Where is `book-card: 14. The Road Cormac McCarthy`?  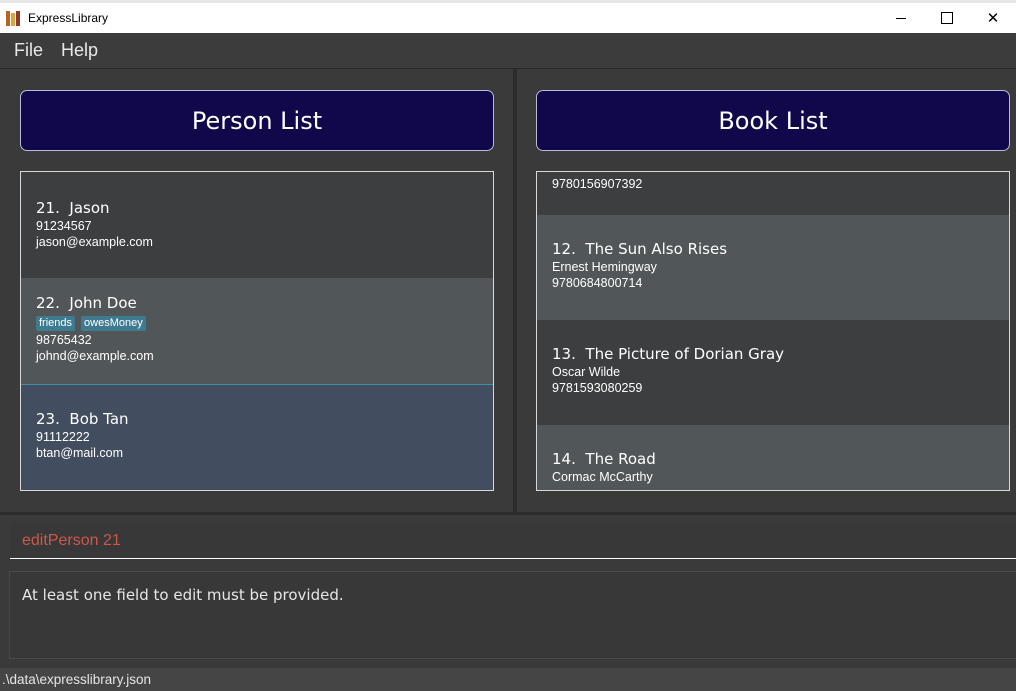
book-card: 14. The Road Cormac McCarthy is located at coordinates (773, 457).